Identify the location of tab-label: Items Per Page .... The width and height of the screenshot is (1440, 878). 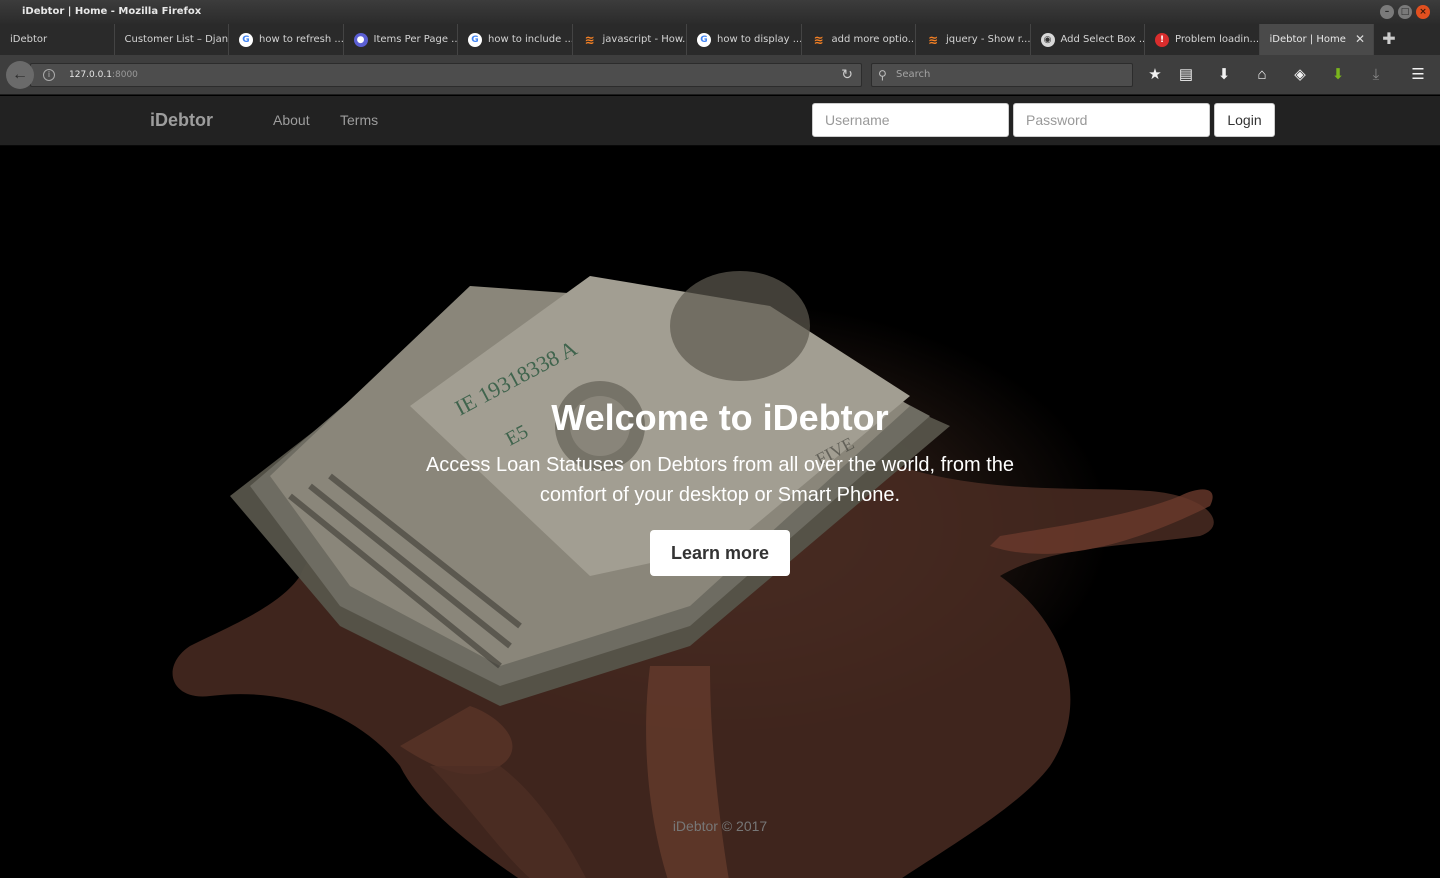
(415, 39).